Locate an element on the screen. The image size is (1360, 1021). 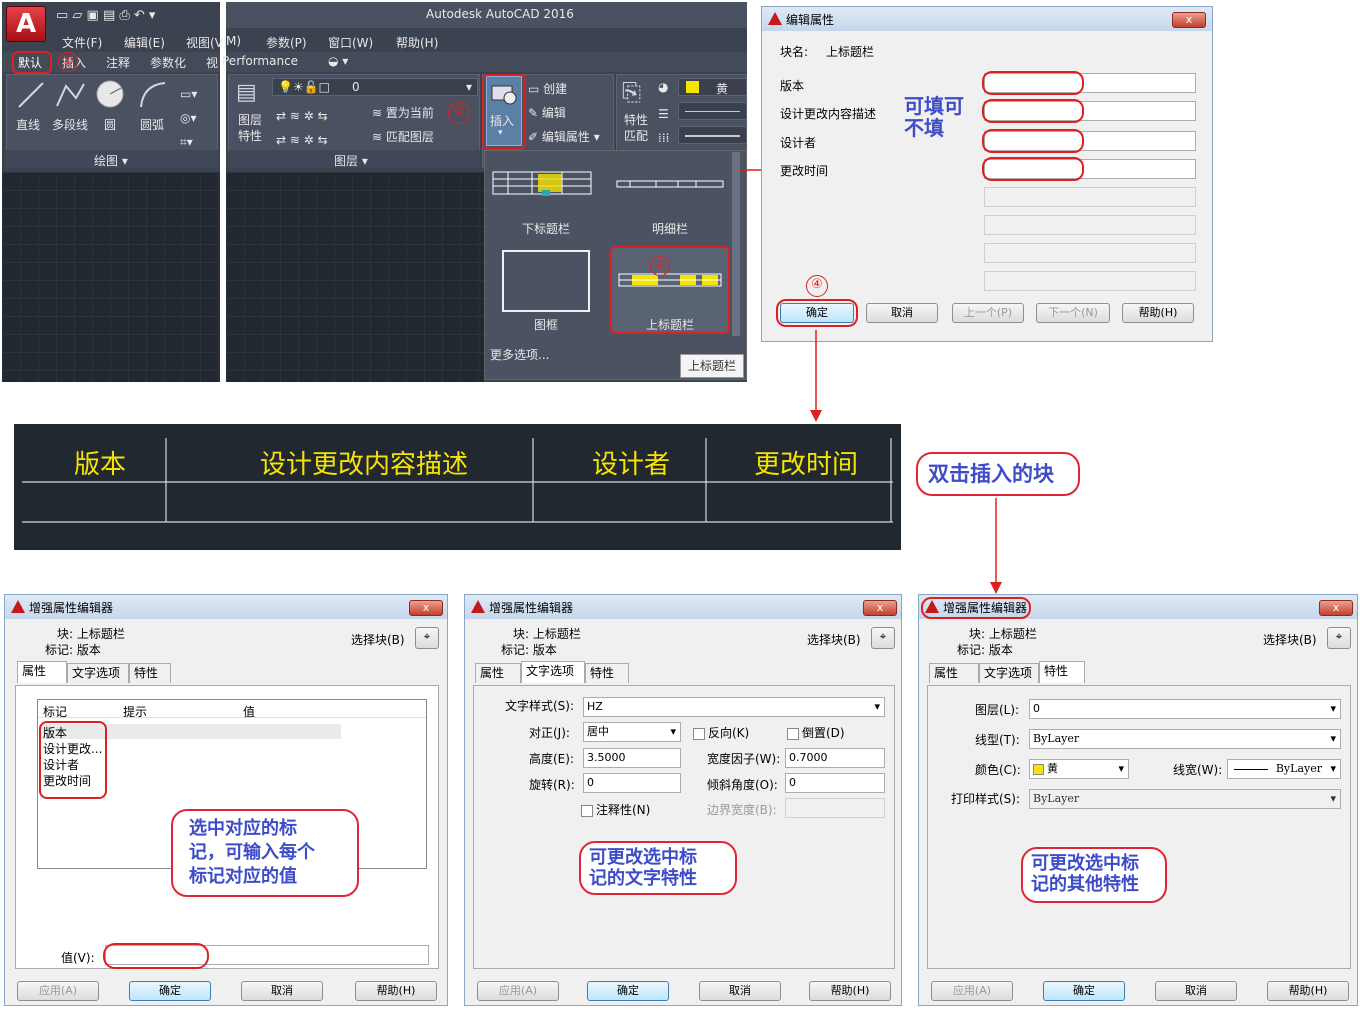
gallery-label-parts-list: 明细栏 is located at coordinates (670, 228).